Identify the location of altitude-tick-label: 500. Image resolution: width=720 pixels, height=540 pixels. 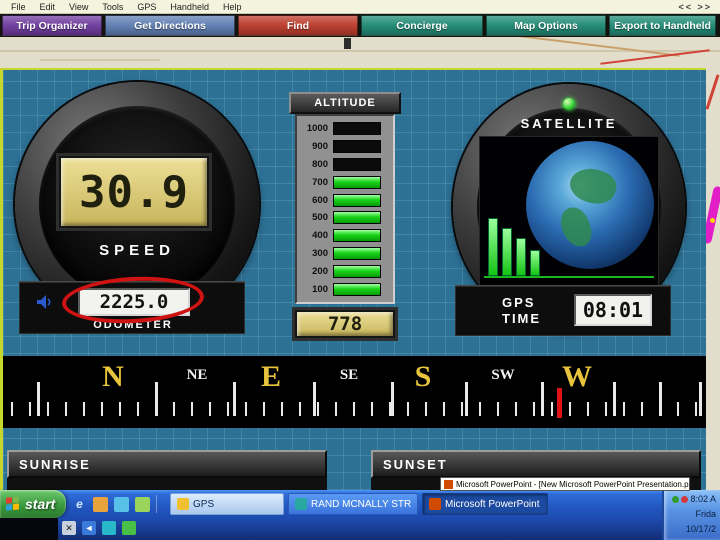
(320, 218).